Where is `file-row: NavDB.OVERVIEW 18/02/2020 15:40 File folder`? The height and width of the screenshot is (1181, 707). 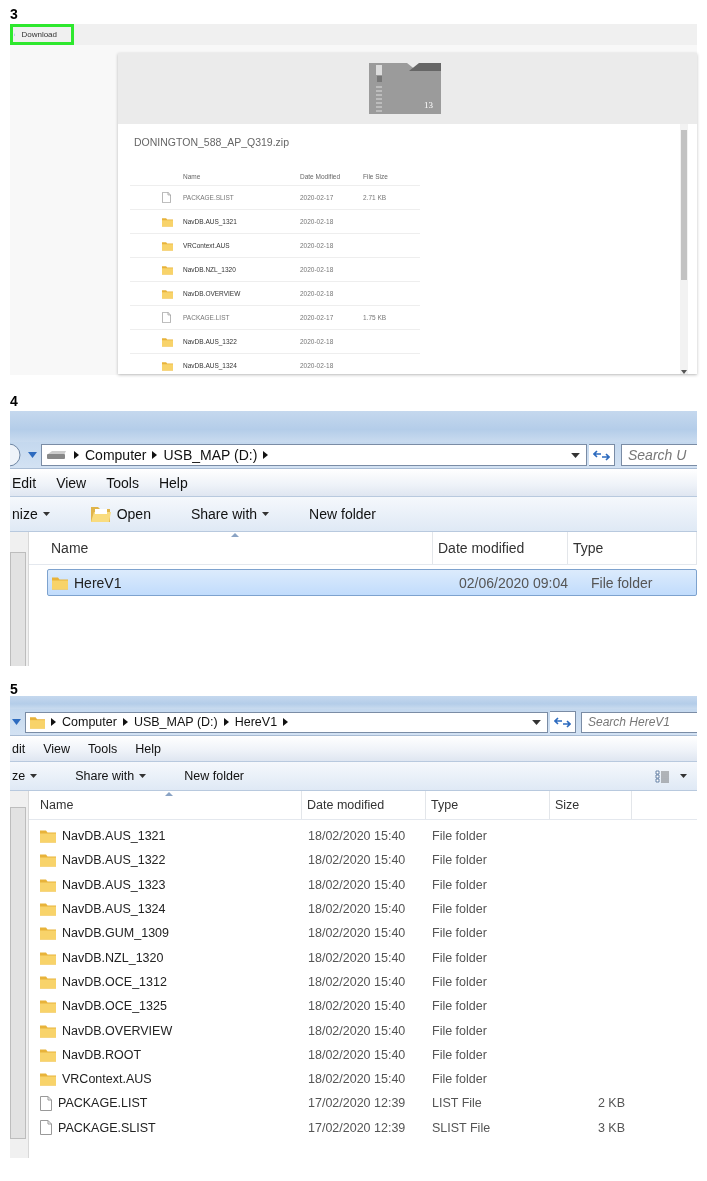
file-row: NavDB.OVERVIEW 18/02/2020 15:40 File folder is located at coordinates (363, 1030).